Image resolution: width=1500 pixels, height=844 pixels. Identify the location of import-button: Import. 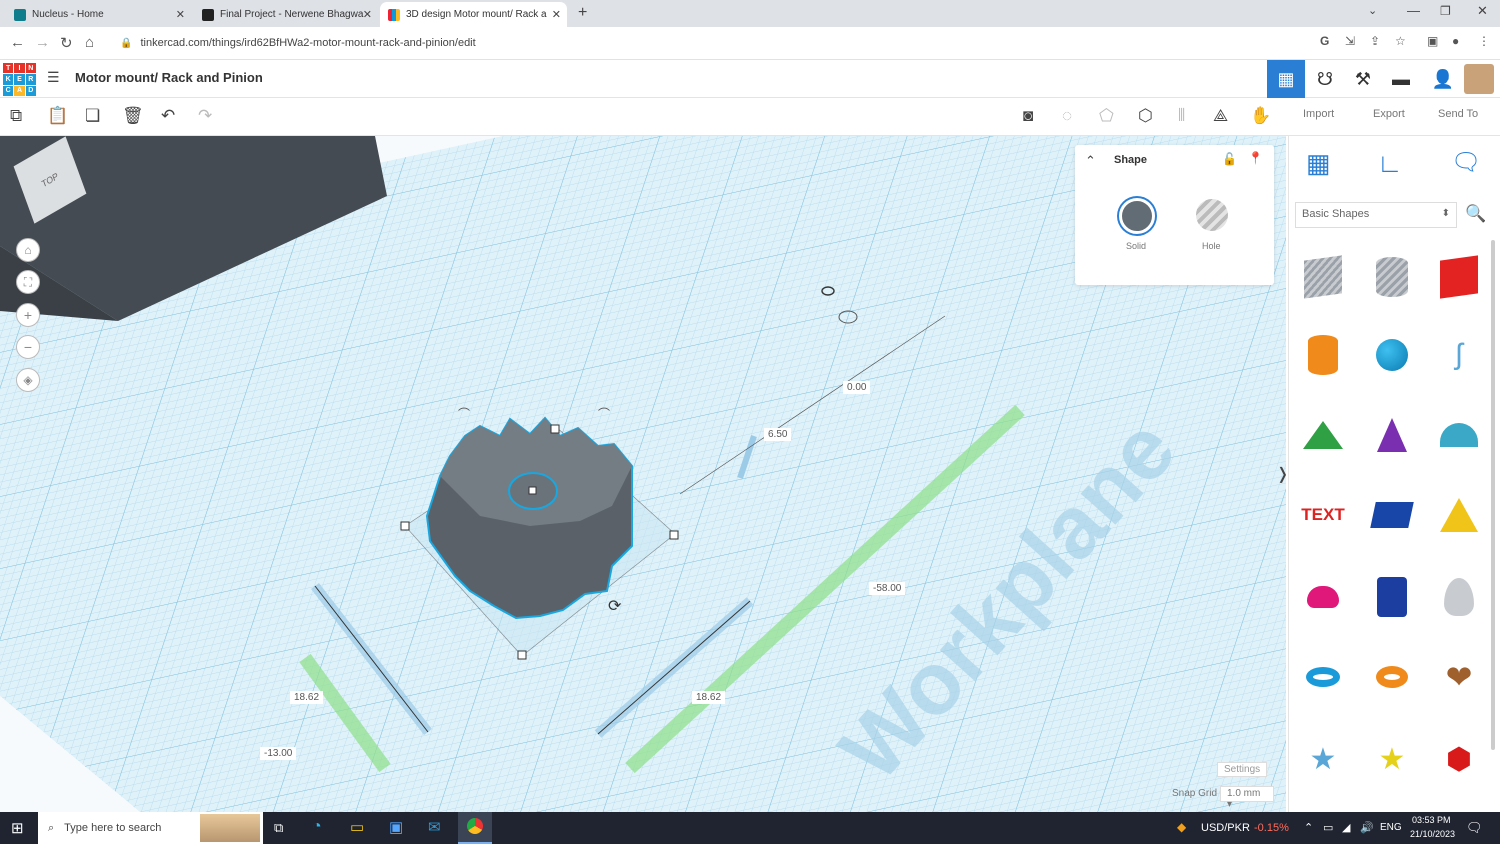
(1318, 114).